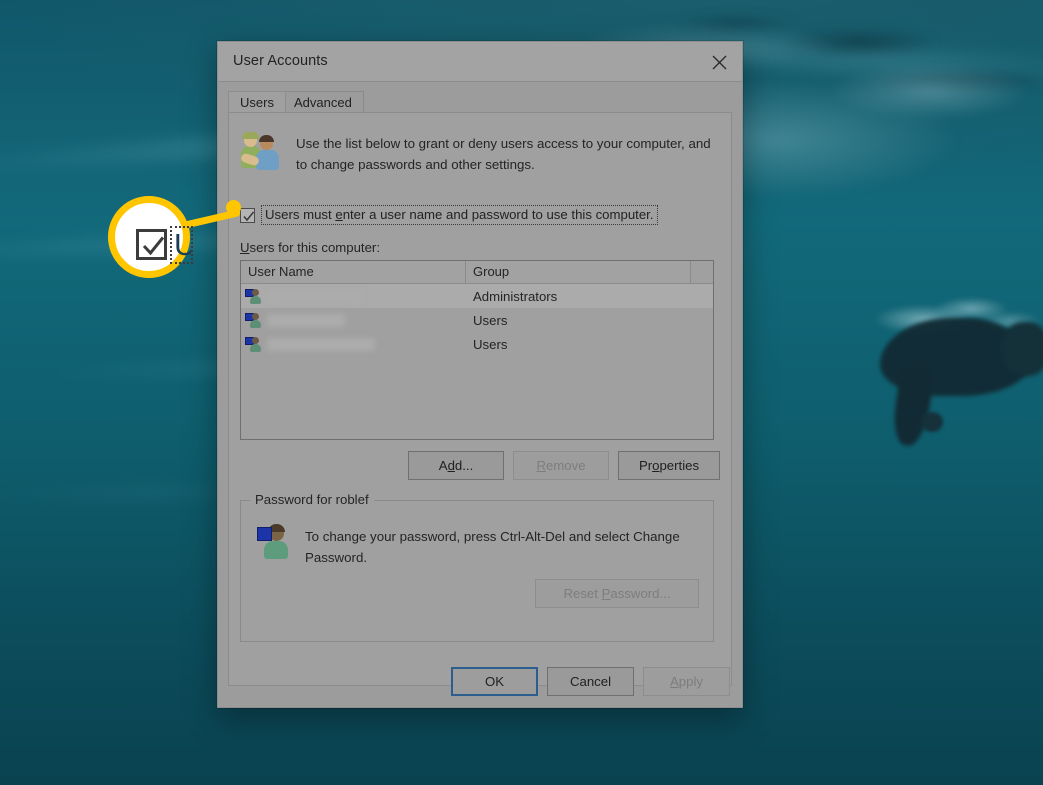 Image resolution: width=1043 pixels, height=785 pixels. I want to click on require-password-checkbox, so click(247, 215).